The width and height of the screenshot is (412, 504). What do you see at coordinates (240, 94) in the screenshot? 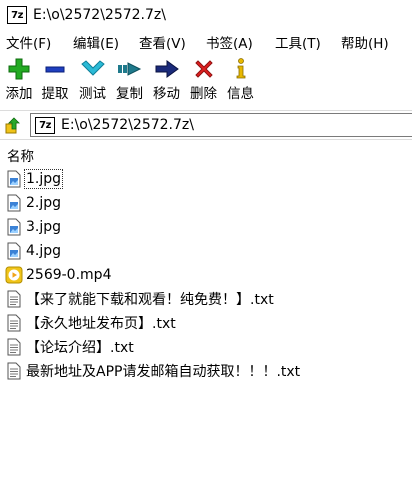
I see `info-label: 信息` at bounding box center [240, 94].